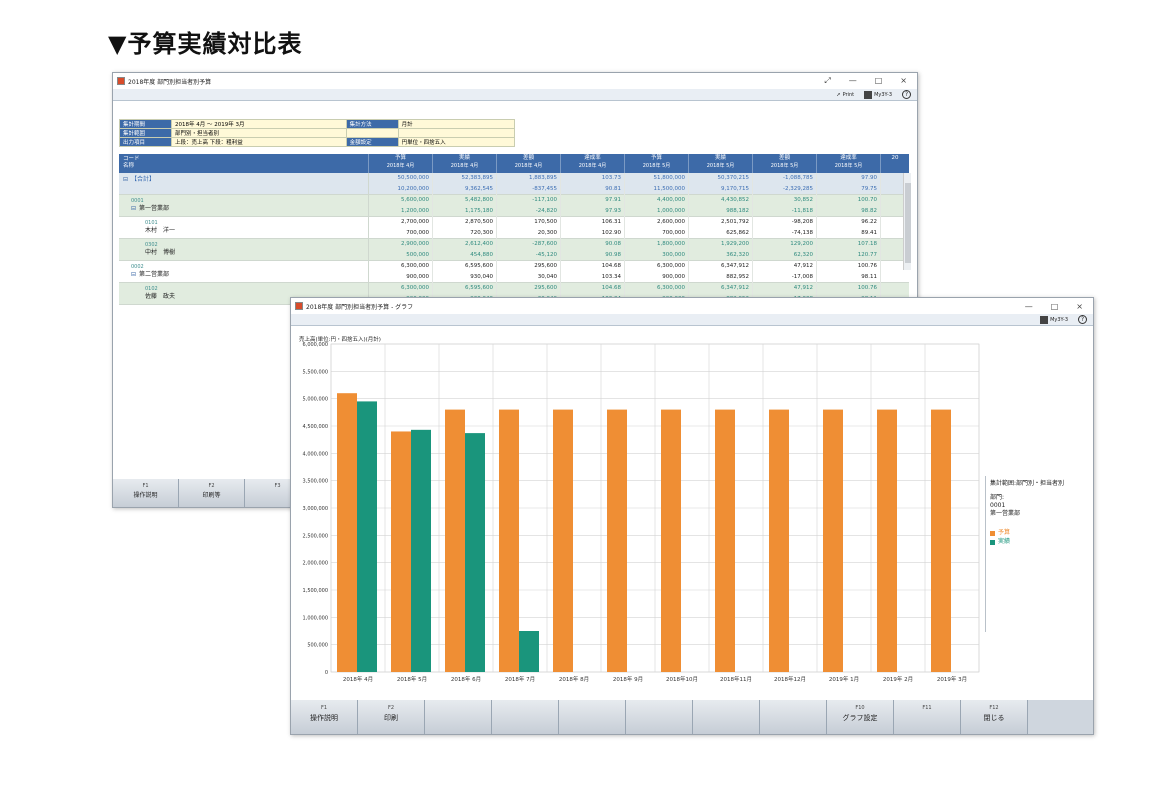 The width and height of the screenshot is (1156, 806). What do you see at coordinates (475, 552) in the screenshot?
I see `bar-actual` at bounding box center [475, 552].